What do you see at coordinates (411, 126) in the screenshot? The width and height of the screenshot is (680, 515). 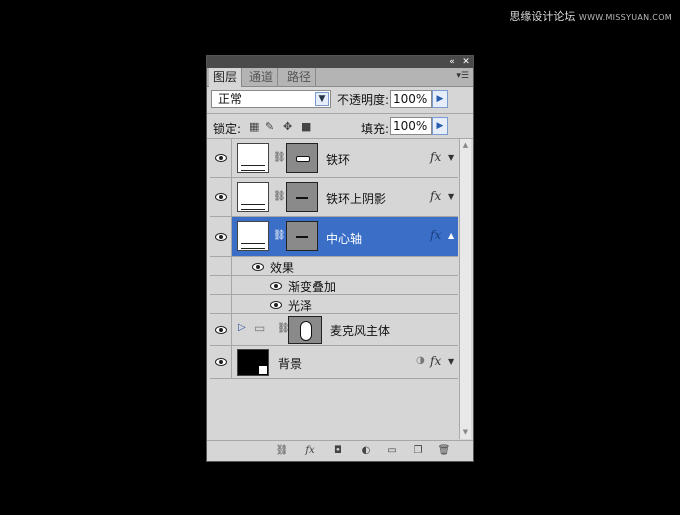 I see `fill-input: 100%` at bounding box center [411, 126].